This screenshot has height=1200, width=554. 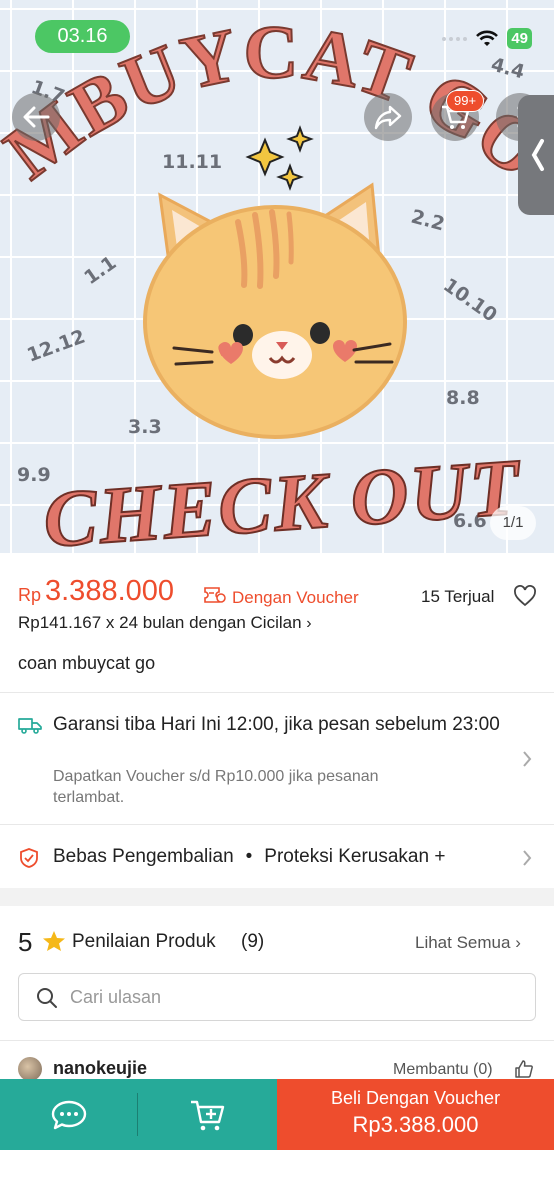 What do you see at coordinates (100, 270) in the screenshot?
I see `artwork-date: 1.1` at bounding box center [100, 270].